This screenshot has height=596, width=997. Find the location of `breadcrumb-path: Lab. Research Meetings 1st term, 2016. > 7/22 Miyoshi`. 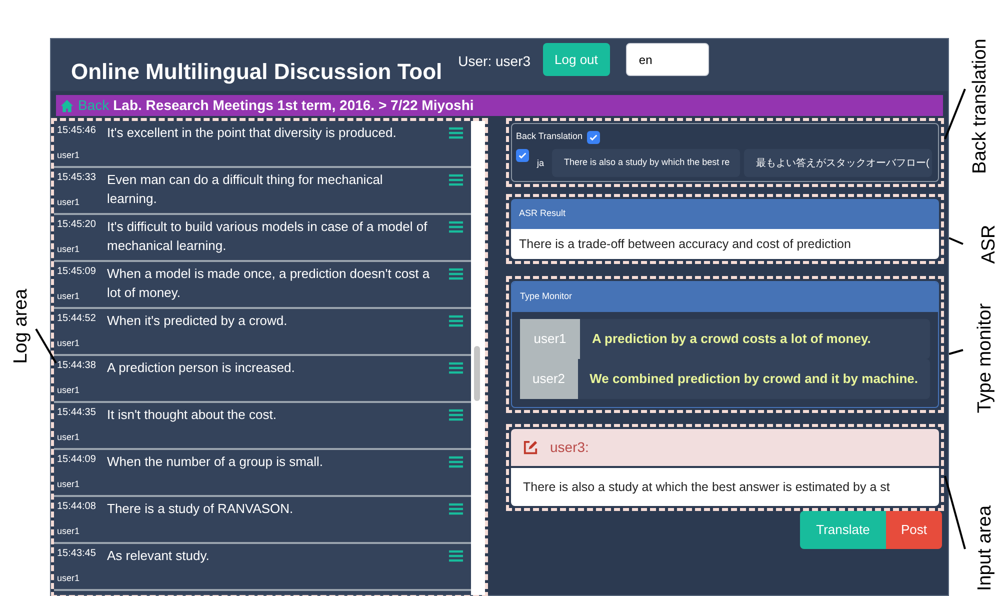

breadcrumb-path: Lab. Research Meetings 1st term, 2016. > 7/22 Miyoshi is located at coordinates (293, 105).